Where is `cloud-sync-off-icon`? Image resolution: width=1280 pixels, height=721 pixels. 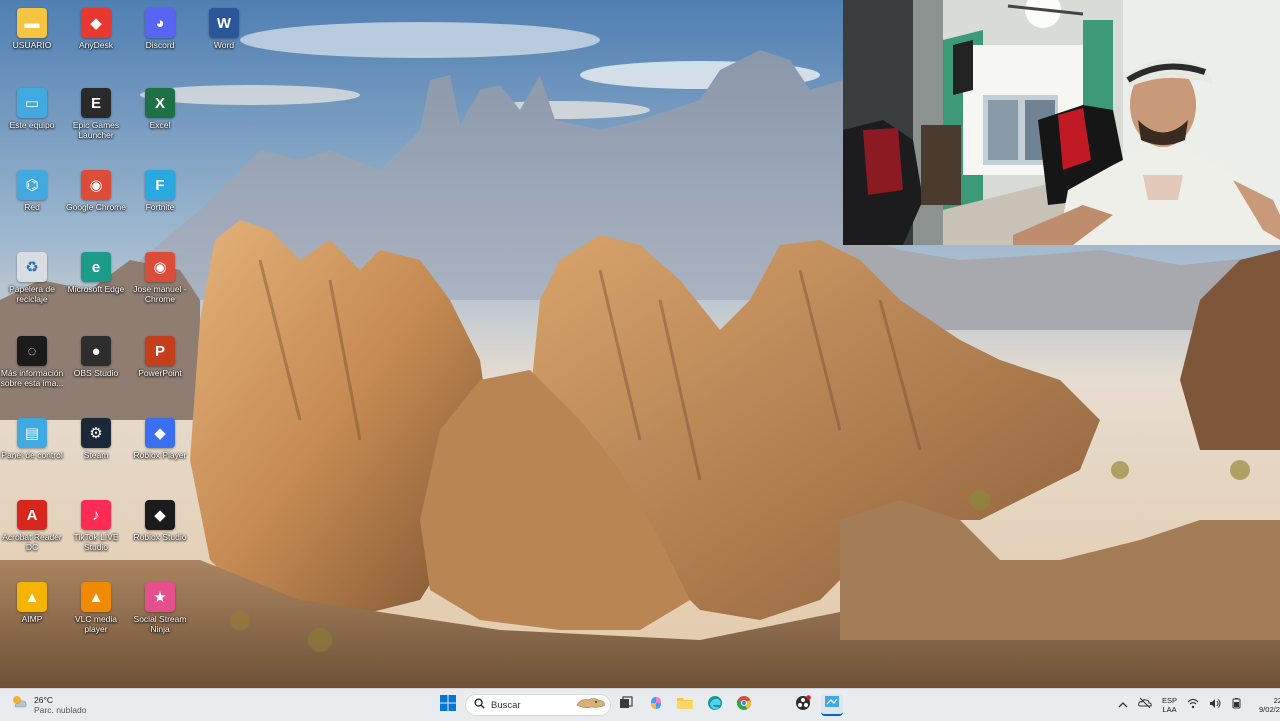 cloud-sync-off-icon is located at coordinates (1145, 705).